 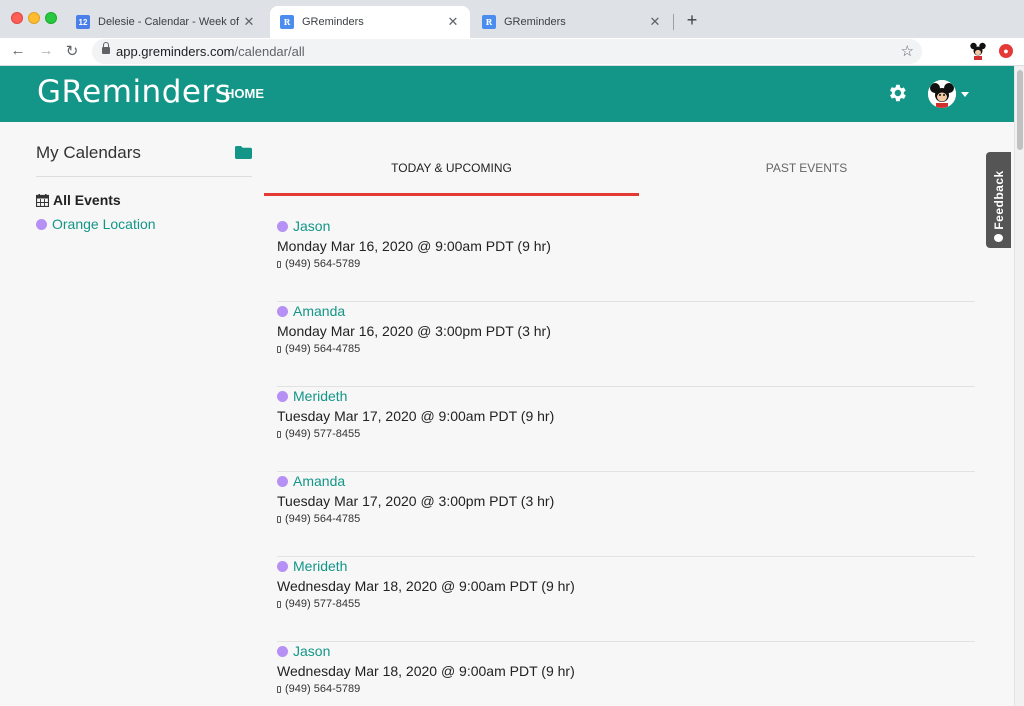 I want to click on sidebar-divider, so click(x=144, y=176).